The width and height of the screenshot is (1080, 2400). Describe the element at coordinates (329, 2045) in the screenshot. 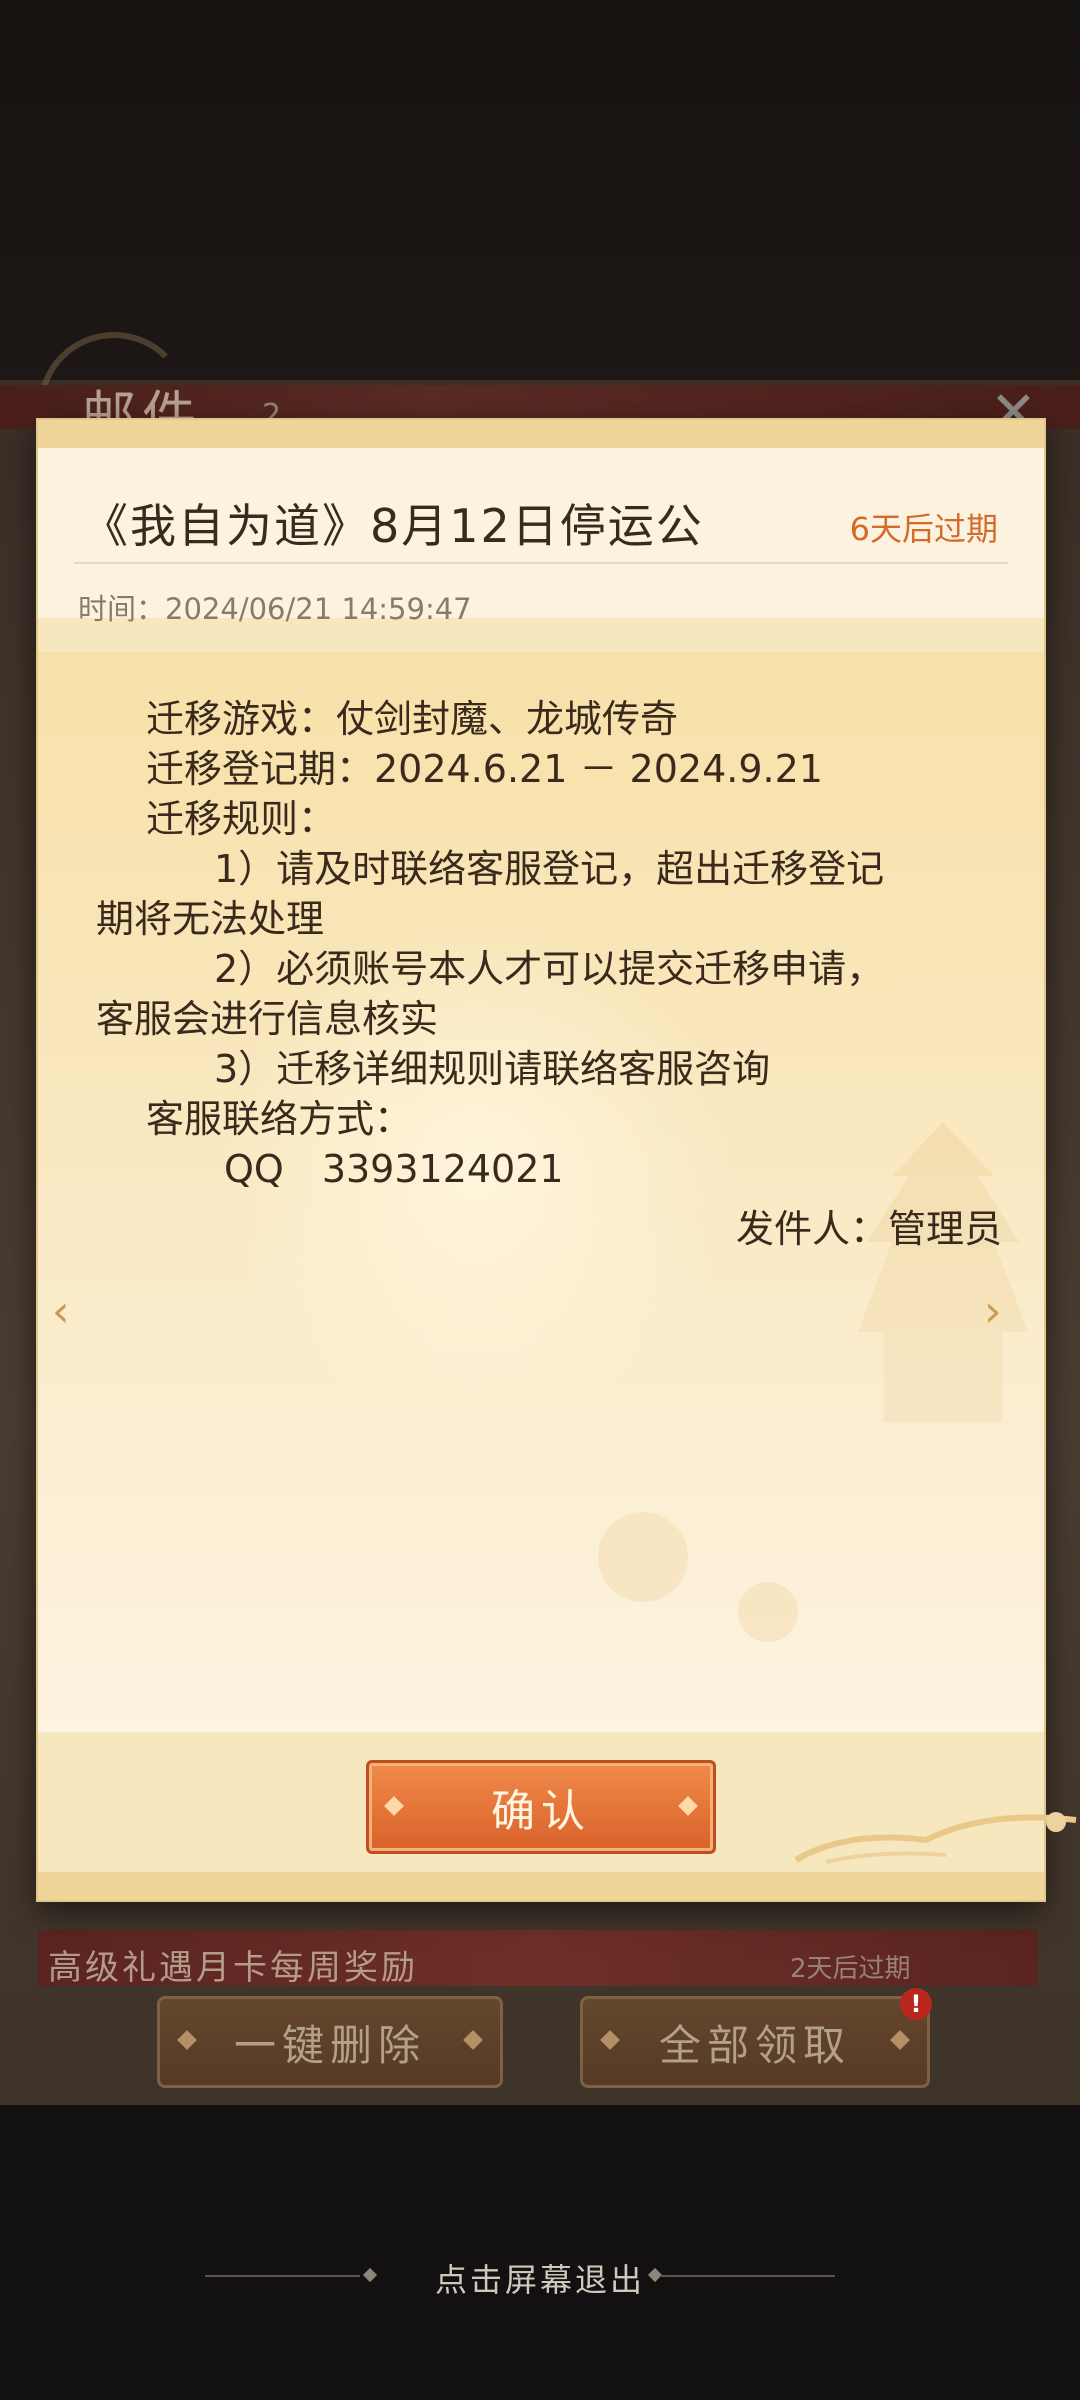

I see `delete-all-label: 一键删除` at that location.